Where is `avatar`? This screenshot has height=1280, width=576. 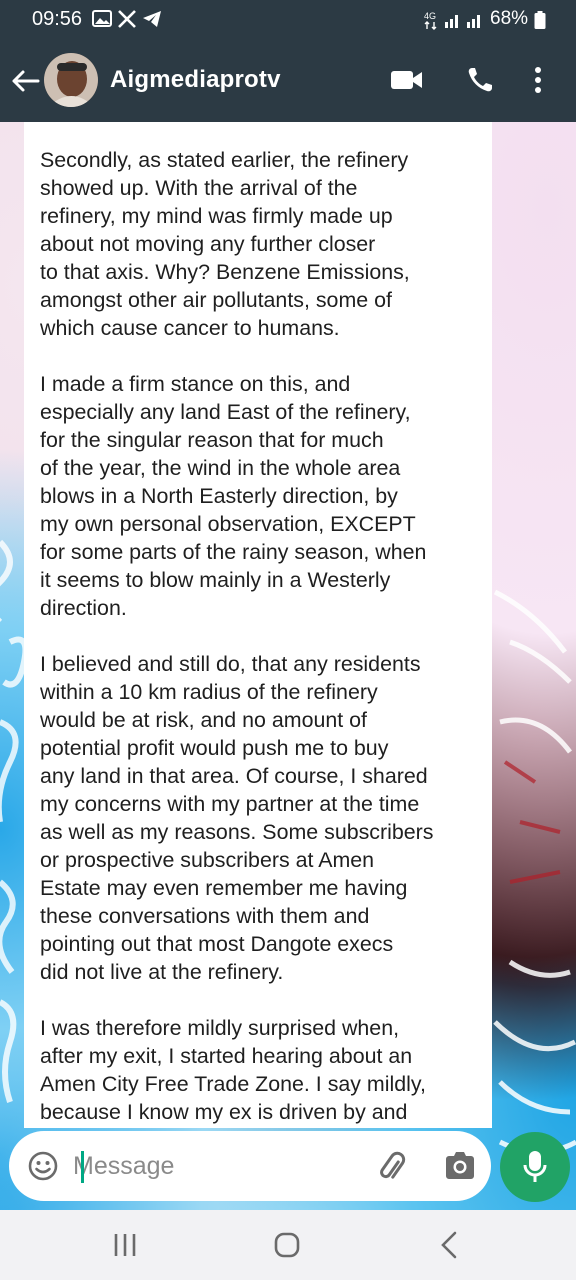
avatar is located at coordinates (71, 80).